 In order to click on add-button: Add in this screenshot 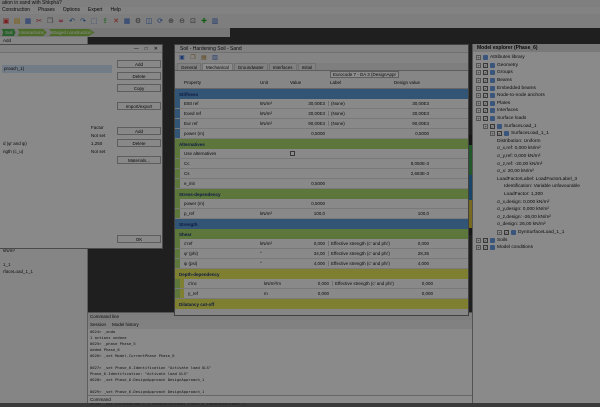, I will do `click(139, 64)`.